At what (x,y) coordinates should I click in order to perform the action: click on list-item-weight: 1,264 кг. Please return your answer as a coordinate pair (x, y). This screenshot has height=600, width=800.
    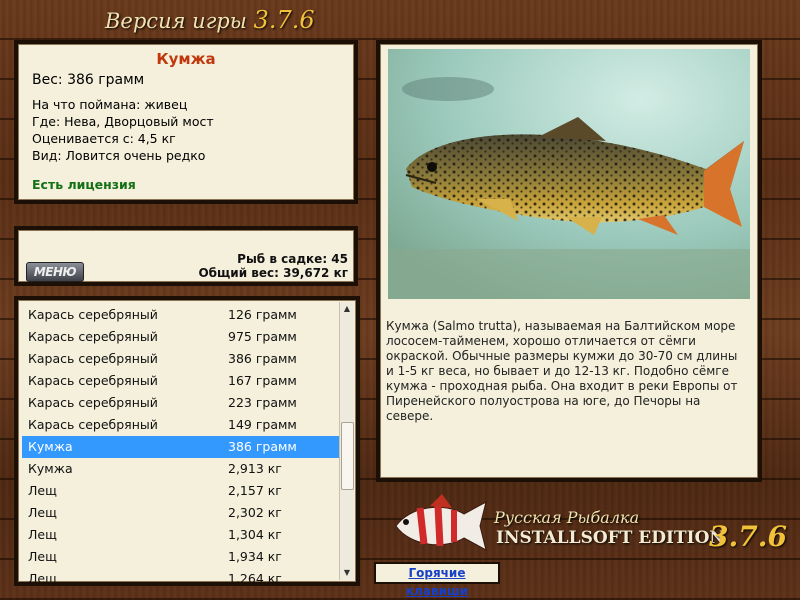
    Looking at the image, I should click on (255, 578).